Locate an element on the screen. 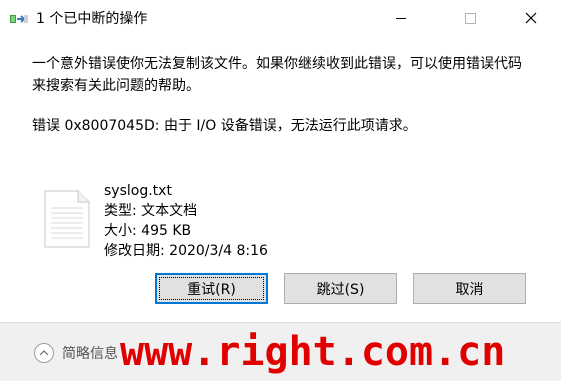 The height and width of the screenshot is (381, 561). window-title: 1 个已中断的操作 is located at coordinates (92, 19).